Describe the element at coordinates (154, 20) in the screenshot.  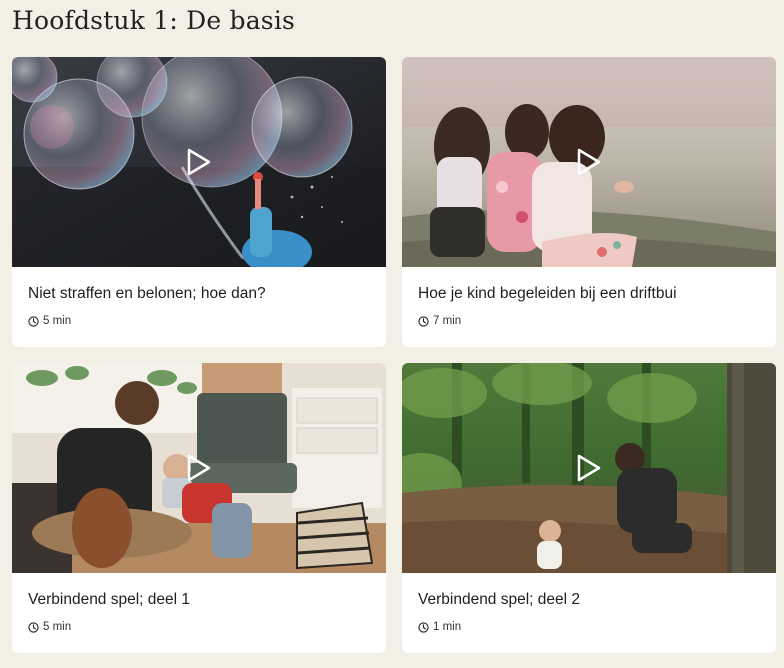
I see `chapter-title: Hoofdstuk 1: De basis` at that location.